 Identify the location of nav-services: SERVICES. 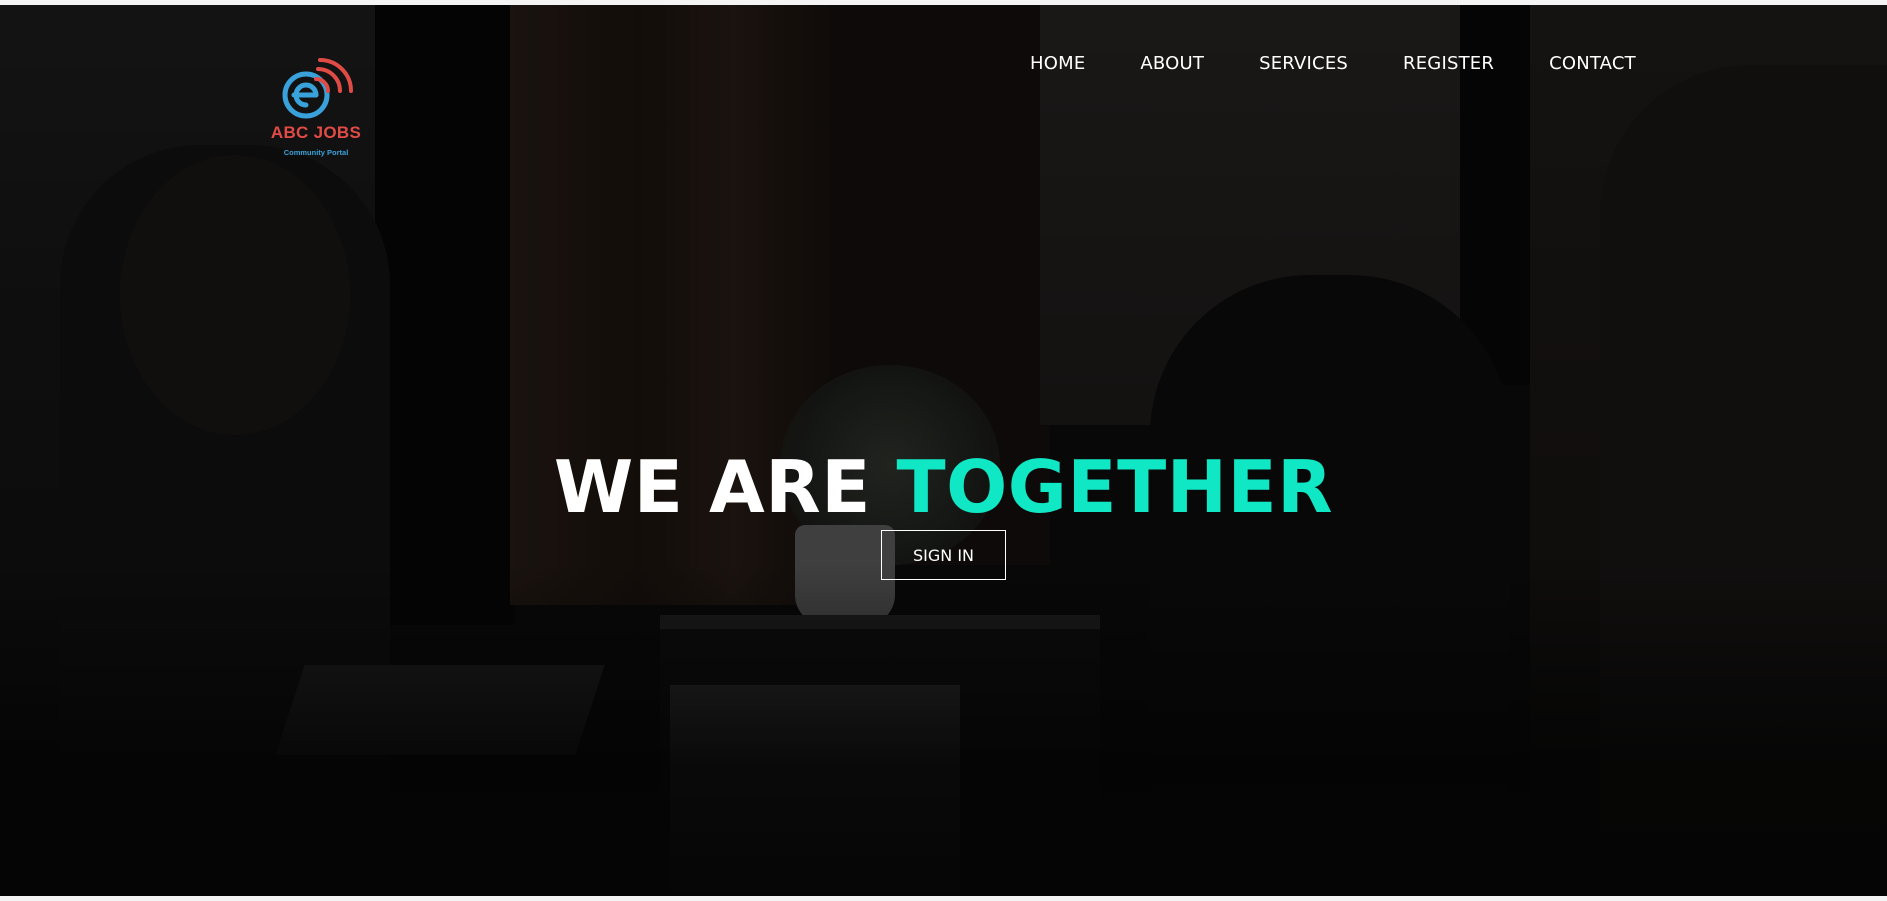
(1303, 63).